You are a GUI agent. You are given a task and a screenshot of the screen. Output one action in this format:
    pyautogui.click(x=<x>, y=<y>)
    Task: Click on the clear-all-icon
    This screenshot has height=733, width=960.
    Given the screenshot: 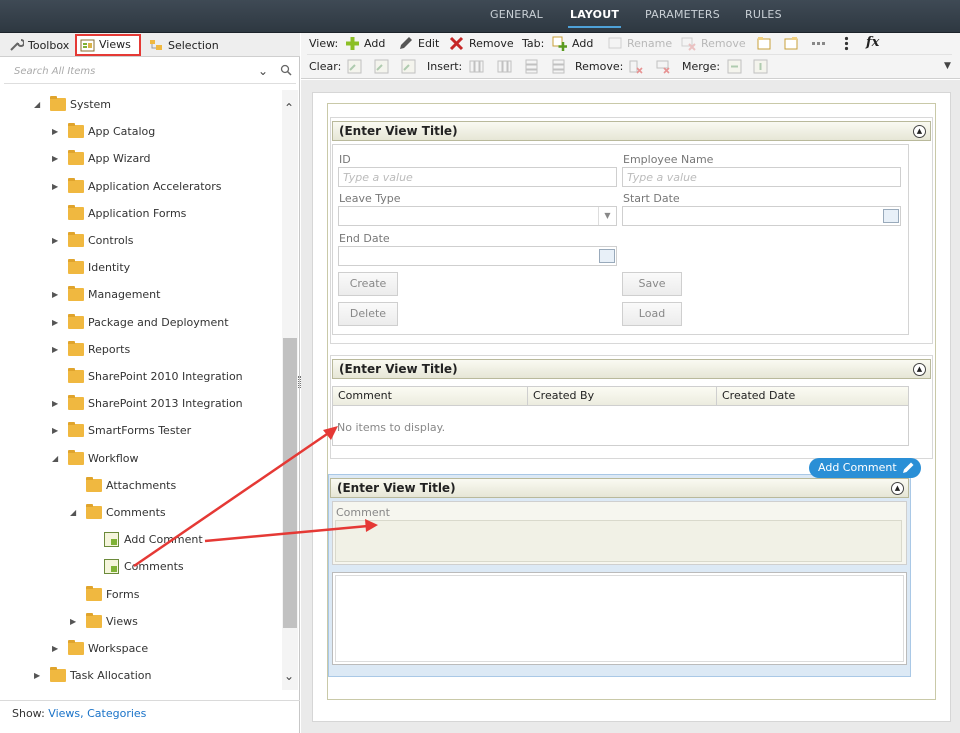 What is the action you would take?
    pyautogui.click(x=408, y=66)
    